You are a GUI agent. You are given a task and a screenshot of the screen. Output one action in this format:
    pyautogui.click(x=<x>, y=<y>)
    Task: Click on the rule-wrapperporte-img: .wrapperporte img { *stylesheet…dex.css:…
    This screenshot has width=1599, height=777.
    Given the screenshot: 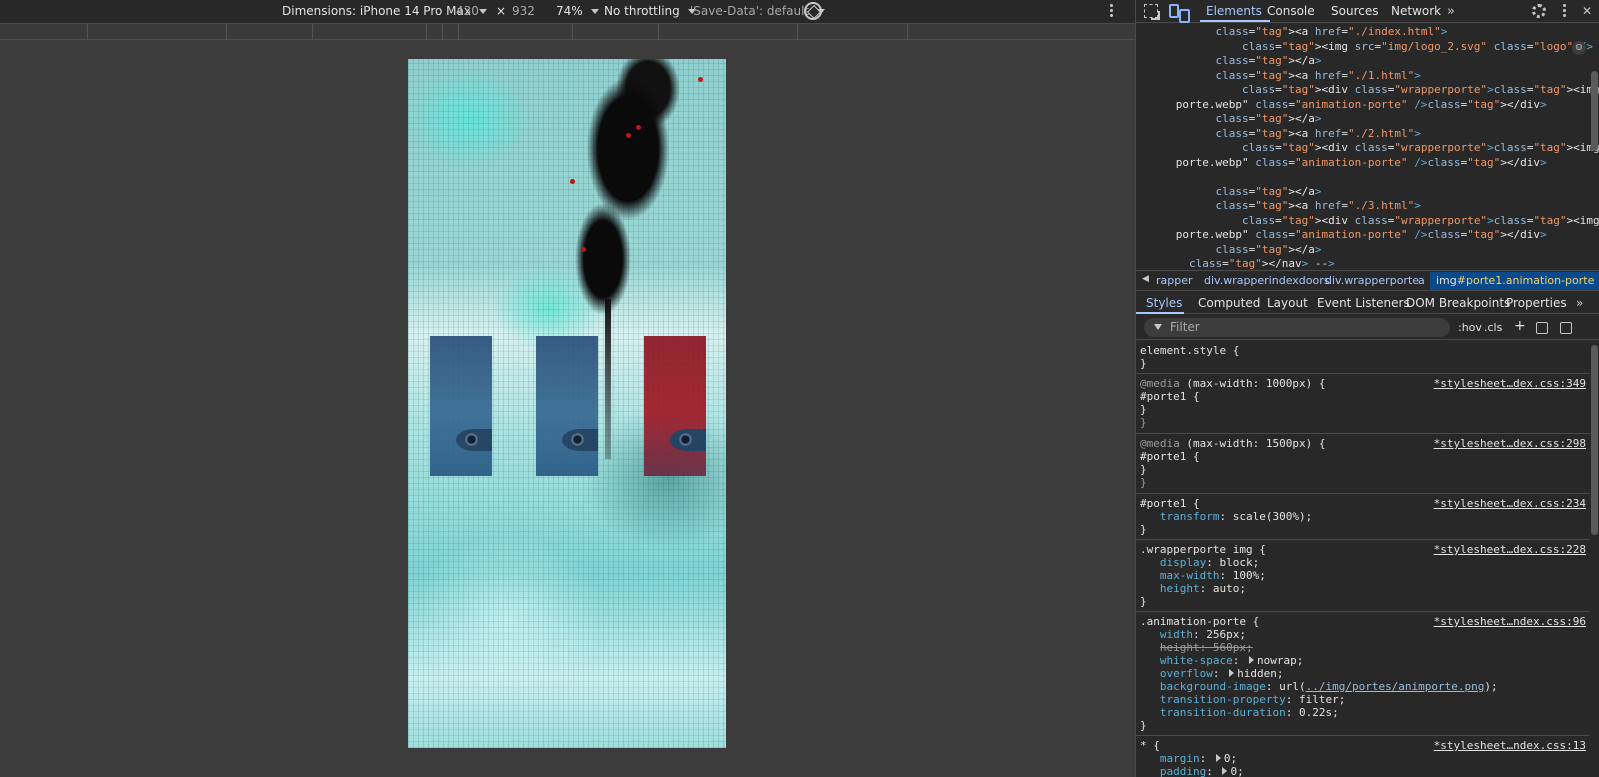 What is the action you would take?
    pyautogui.click(x=1363, y=576)
    